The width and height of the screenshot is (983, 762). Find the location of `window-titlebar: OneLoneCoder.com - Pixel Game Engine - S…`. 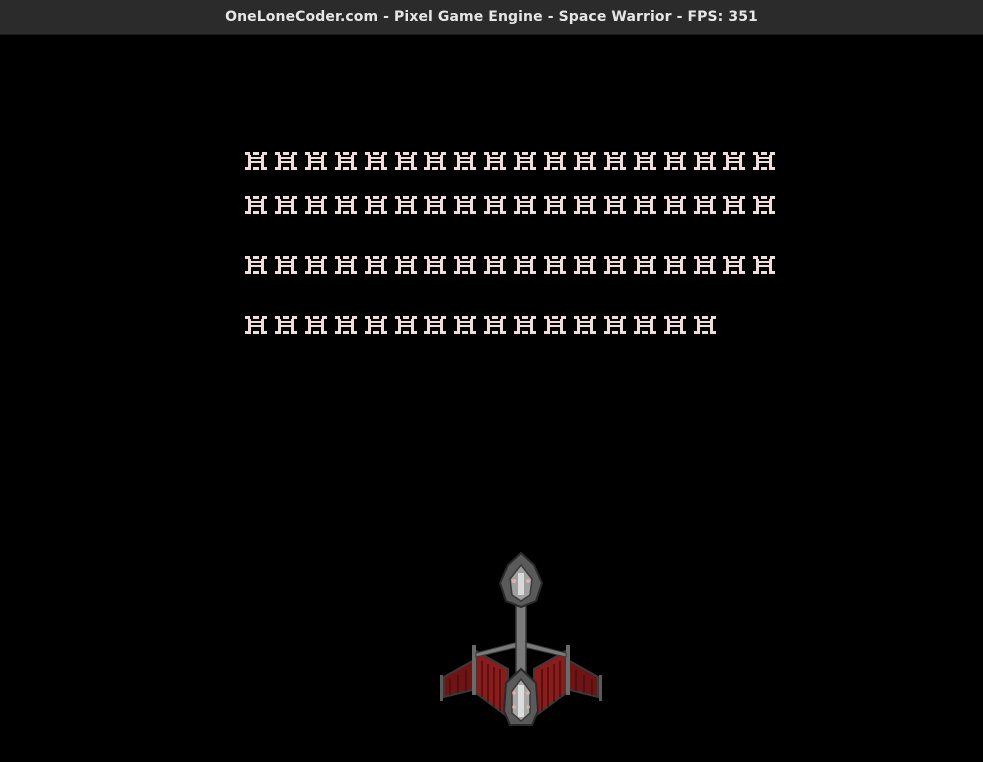

window-titlebar: OneLoneCoder.com - Pixel Game Engine - S… is located at coordinates (491, 17).